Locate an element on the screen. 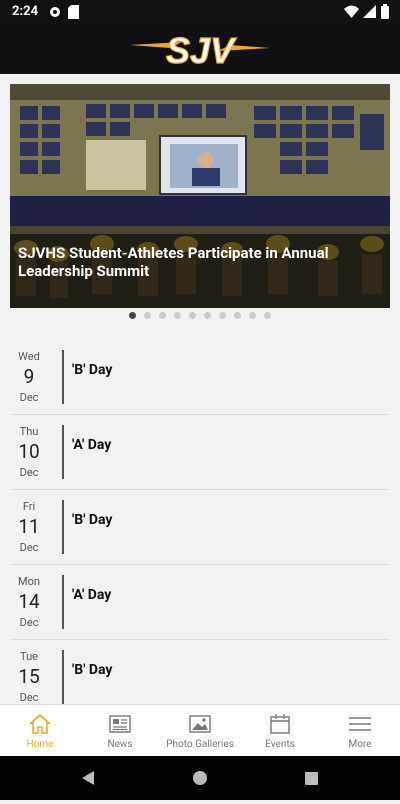 Image resolution: width=400 pixels, height=804 pixels. event-row: Thu 10 Dec 'A' Day is located at coordinates (200, 452).